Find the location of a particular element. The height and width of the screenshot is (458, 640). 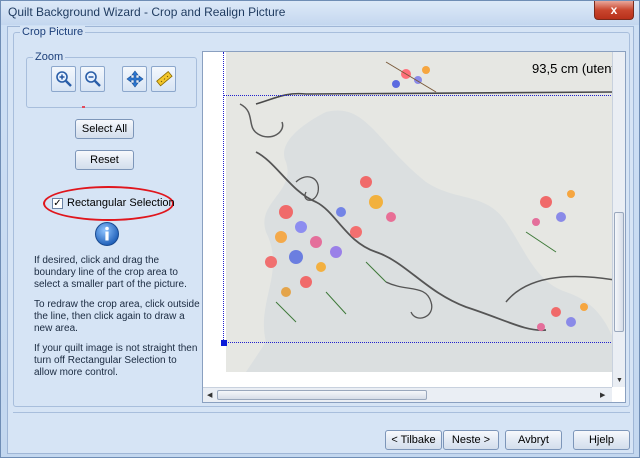

pan-icon is located at coordinates (134, 79).